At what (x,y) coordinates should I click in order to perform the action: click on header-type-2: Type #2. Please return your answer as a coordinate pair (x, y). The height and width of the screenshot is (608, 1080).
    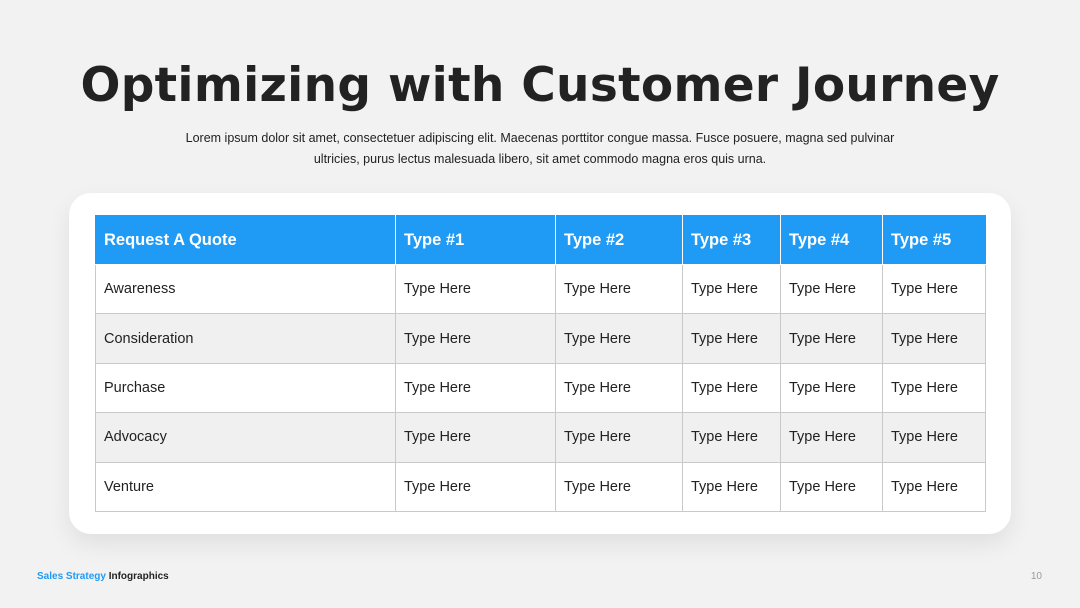
    Looking at the image, I should click on (619, 240).